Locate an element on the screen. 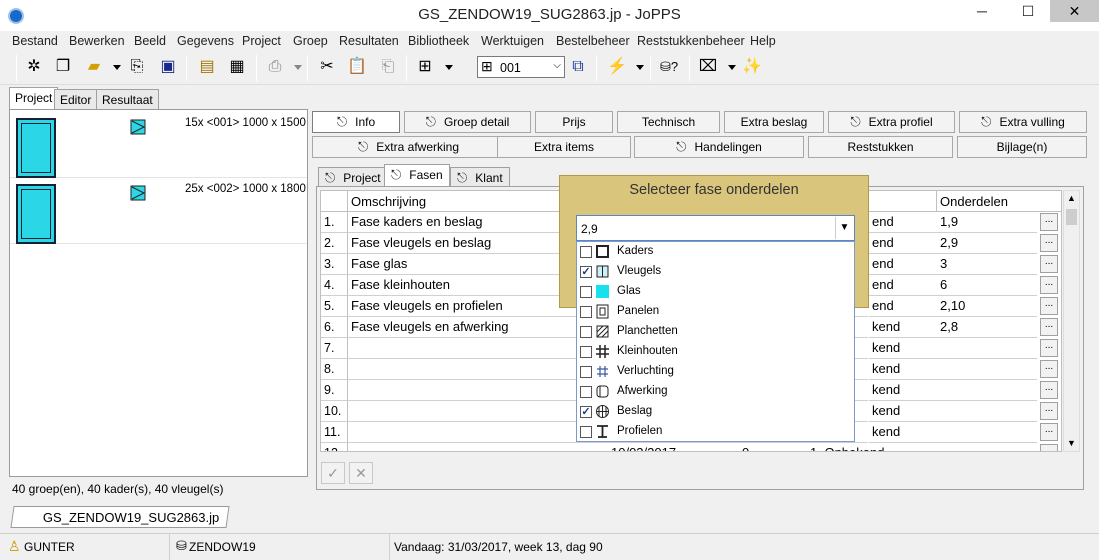  list-item: 25x <002> 1000 x 1800 is located at coordinates (158, 211).